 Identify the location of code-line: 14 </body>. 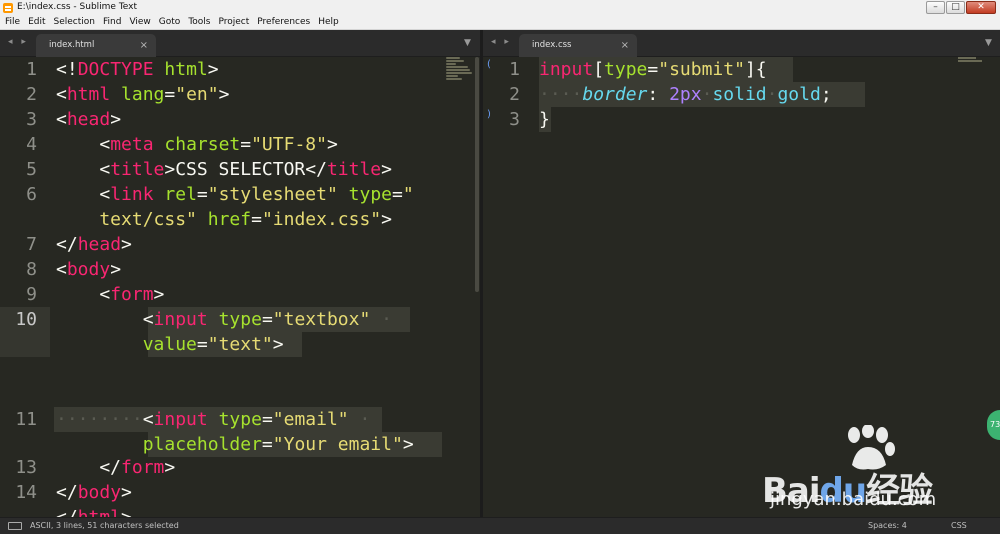
(240, 492).